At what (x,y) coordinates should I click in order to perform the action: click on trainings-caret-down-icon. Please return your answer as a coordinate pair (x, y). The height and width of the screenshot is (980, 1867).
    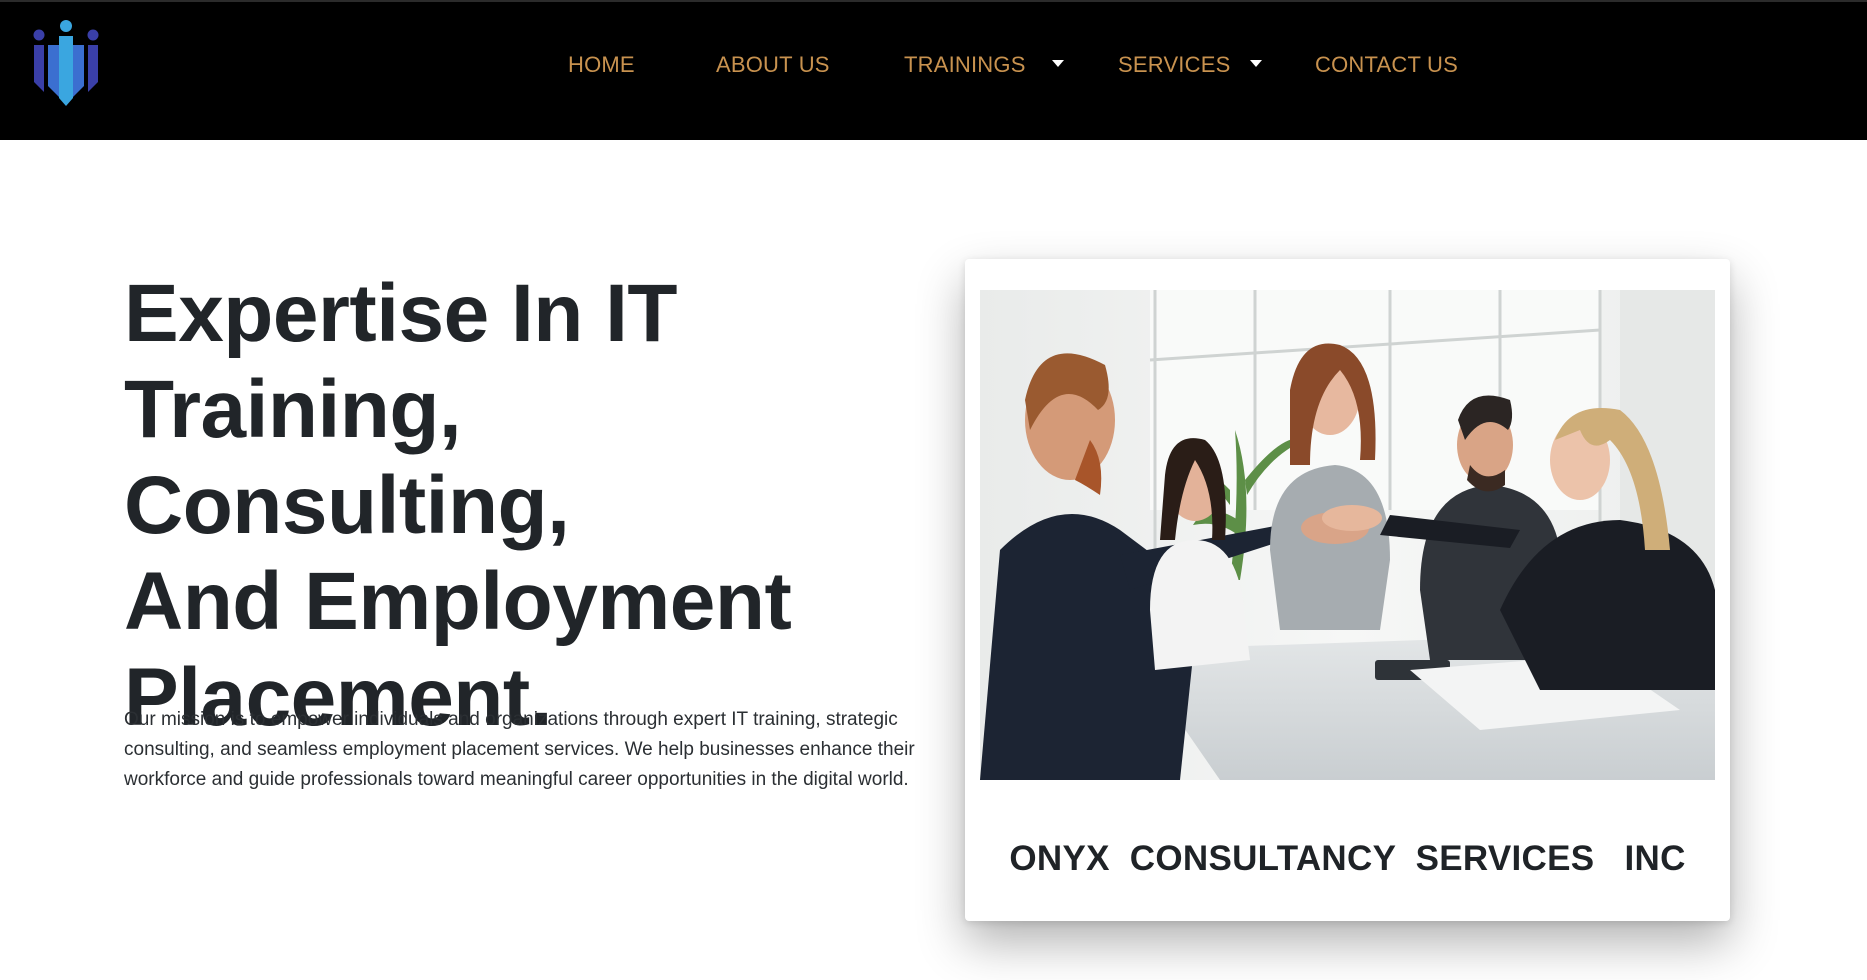
    Looking at the image, I should click on (1058, 63).